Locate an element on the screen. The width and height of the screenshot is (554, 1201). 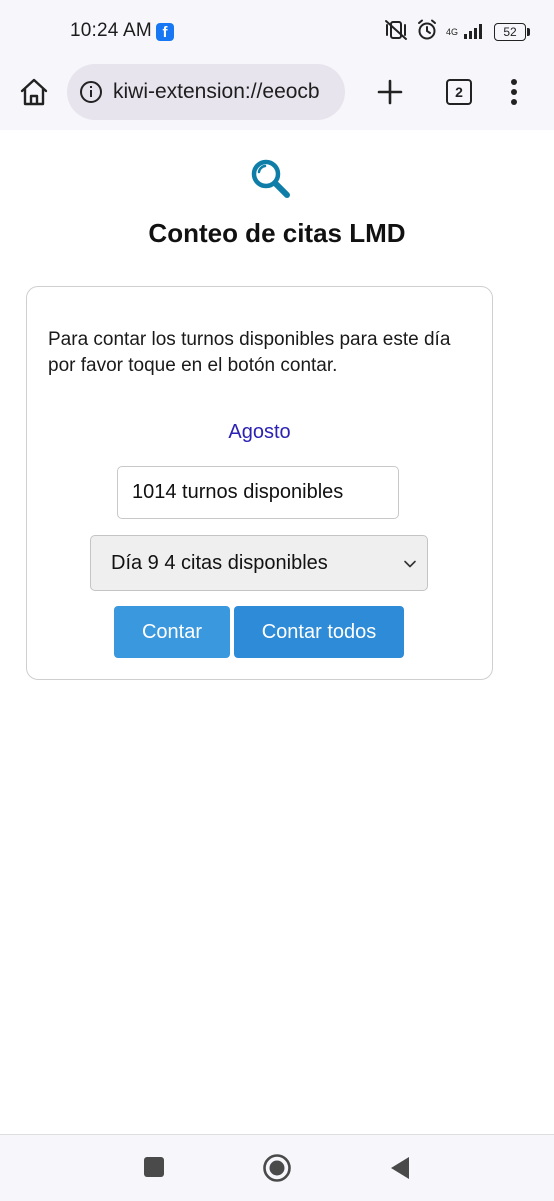
facebook-icon: f is located at coordinates (165, 32).